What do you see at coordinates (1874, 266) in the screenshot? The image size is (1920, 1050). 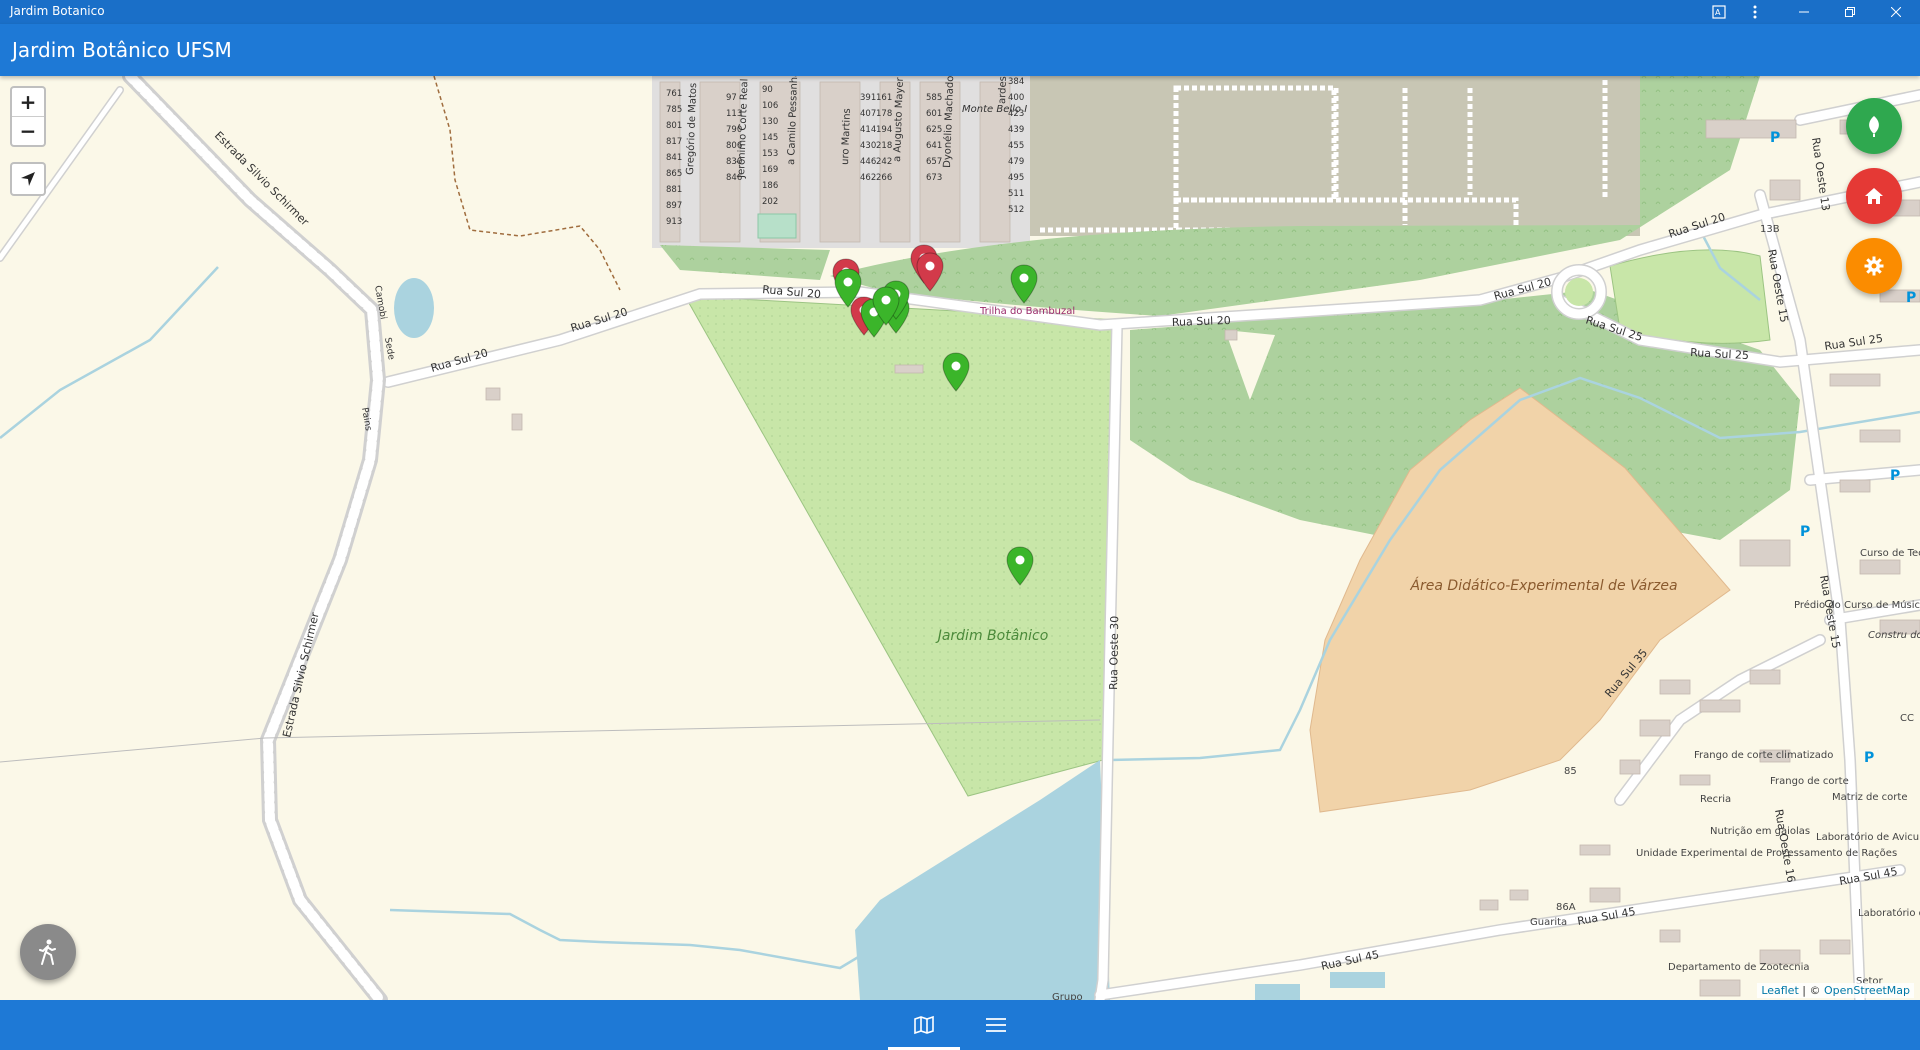 I see `settings-fab-button` at bounding box center [1874, 266].